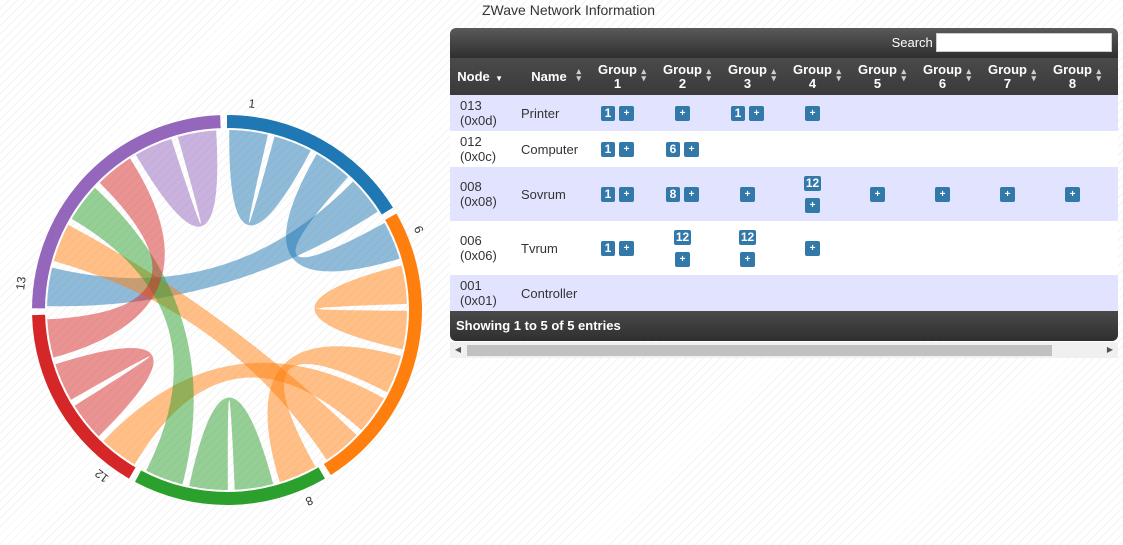 Image resolution: width=1123 pixels, height=545 pixels. Describe the element at coordinates (549, 194) in the screenshot. I see `node-name: Sovrum` at that location.